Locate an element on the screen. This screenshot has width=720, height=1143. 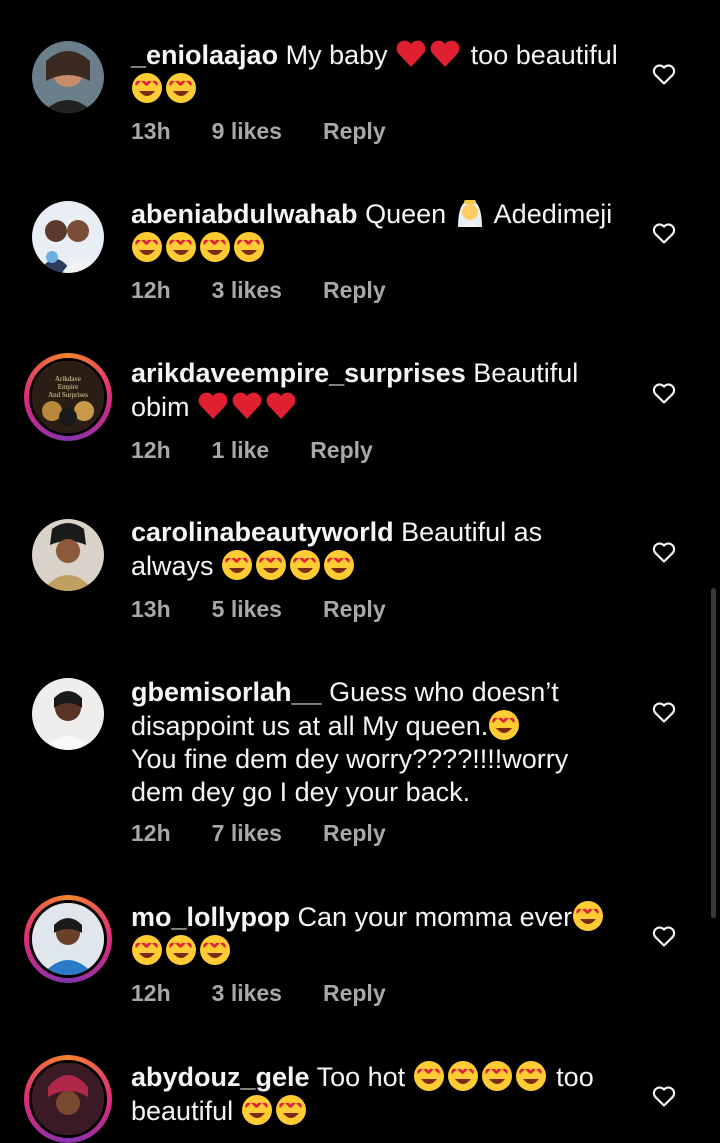
comment-text: Can your momma ever is located at coordinates (435, 917).